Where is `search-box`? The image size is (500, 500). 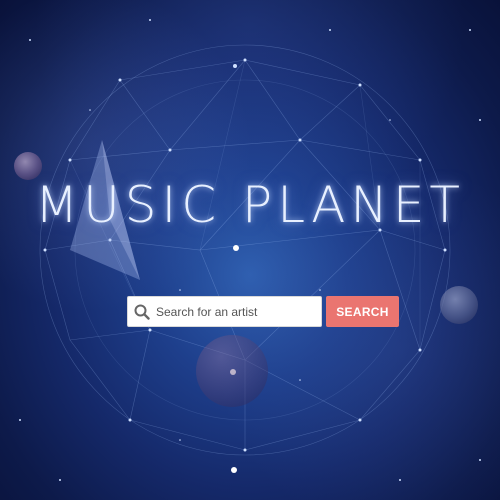
search-box is located at coordinates (224, 311).